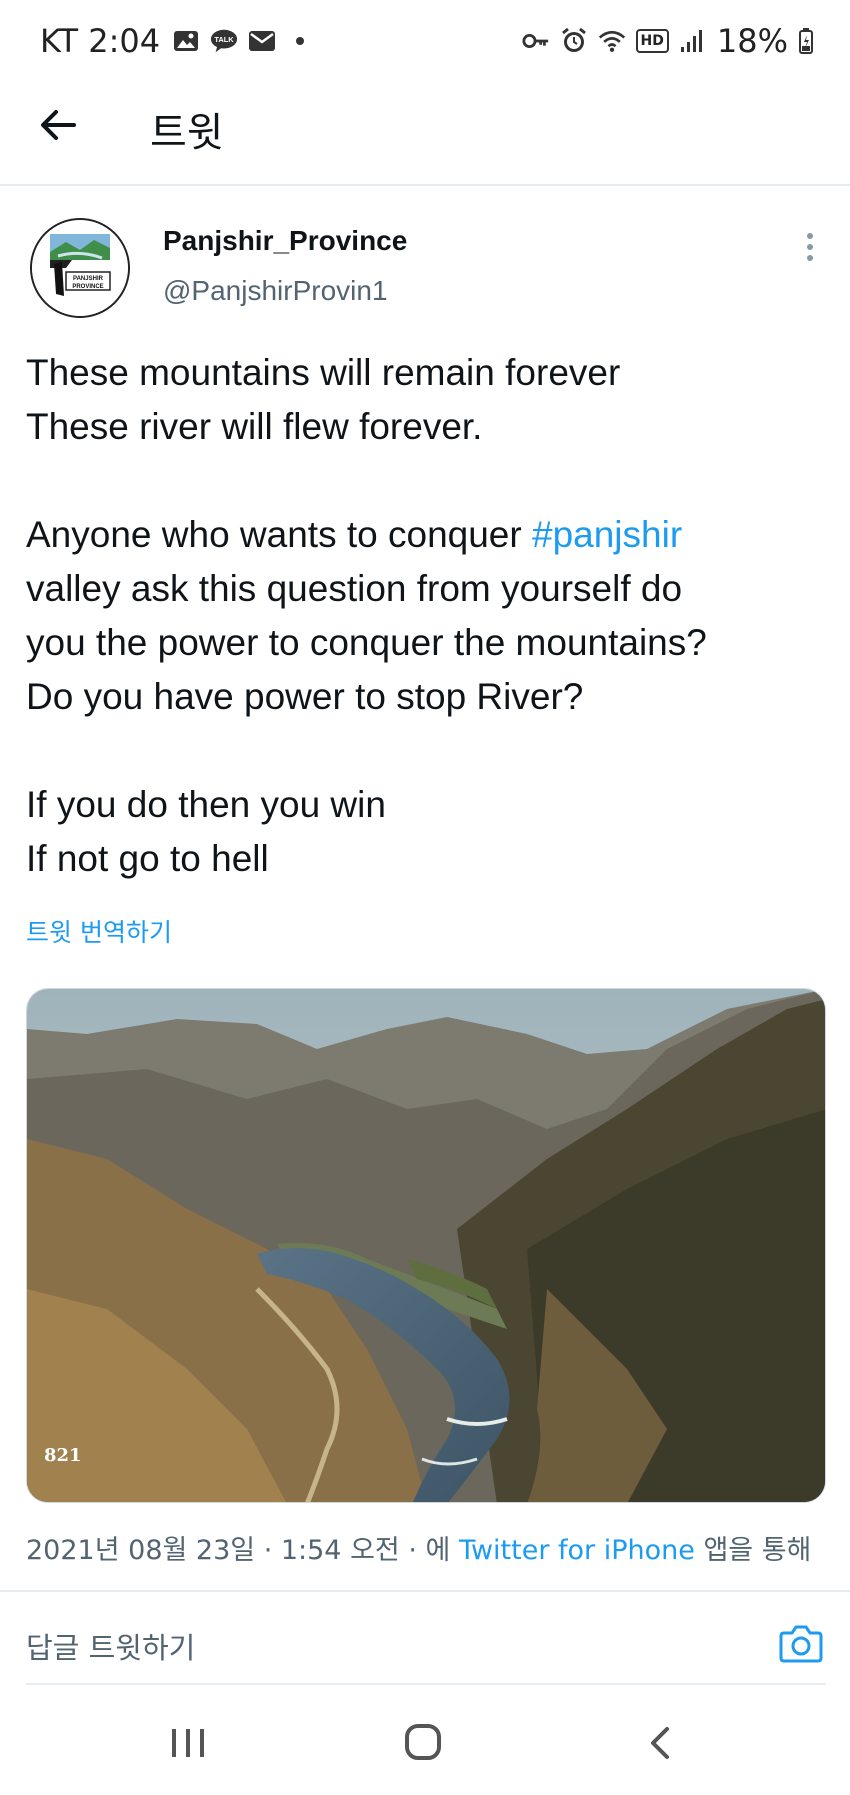 Image resolution: width=850 pixels, height=1795 pixels. What do you see at coordinates (535, 41) in the screenshot?
I see `key-icon` at bounding box center [535, 41].